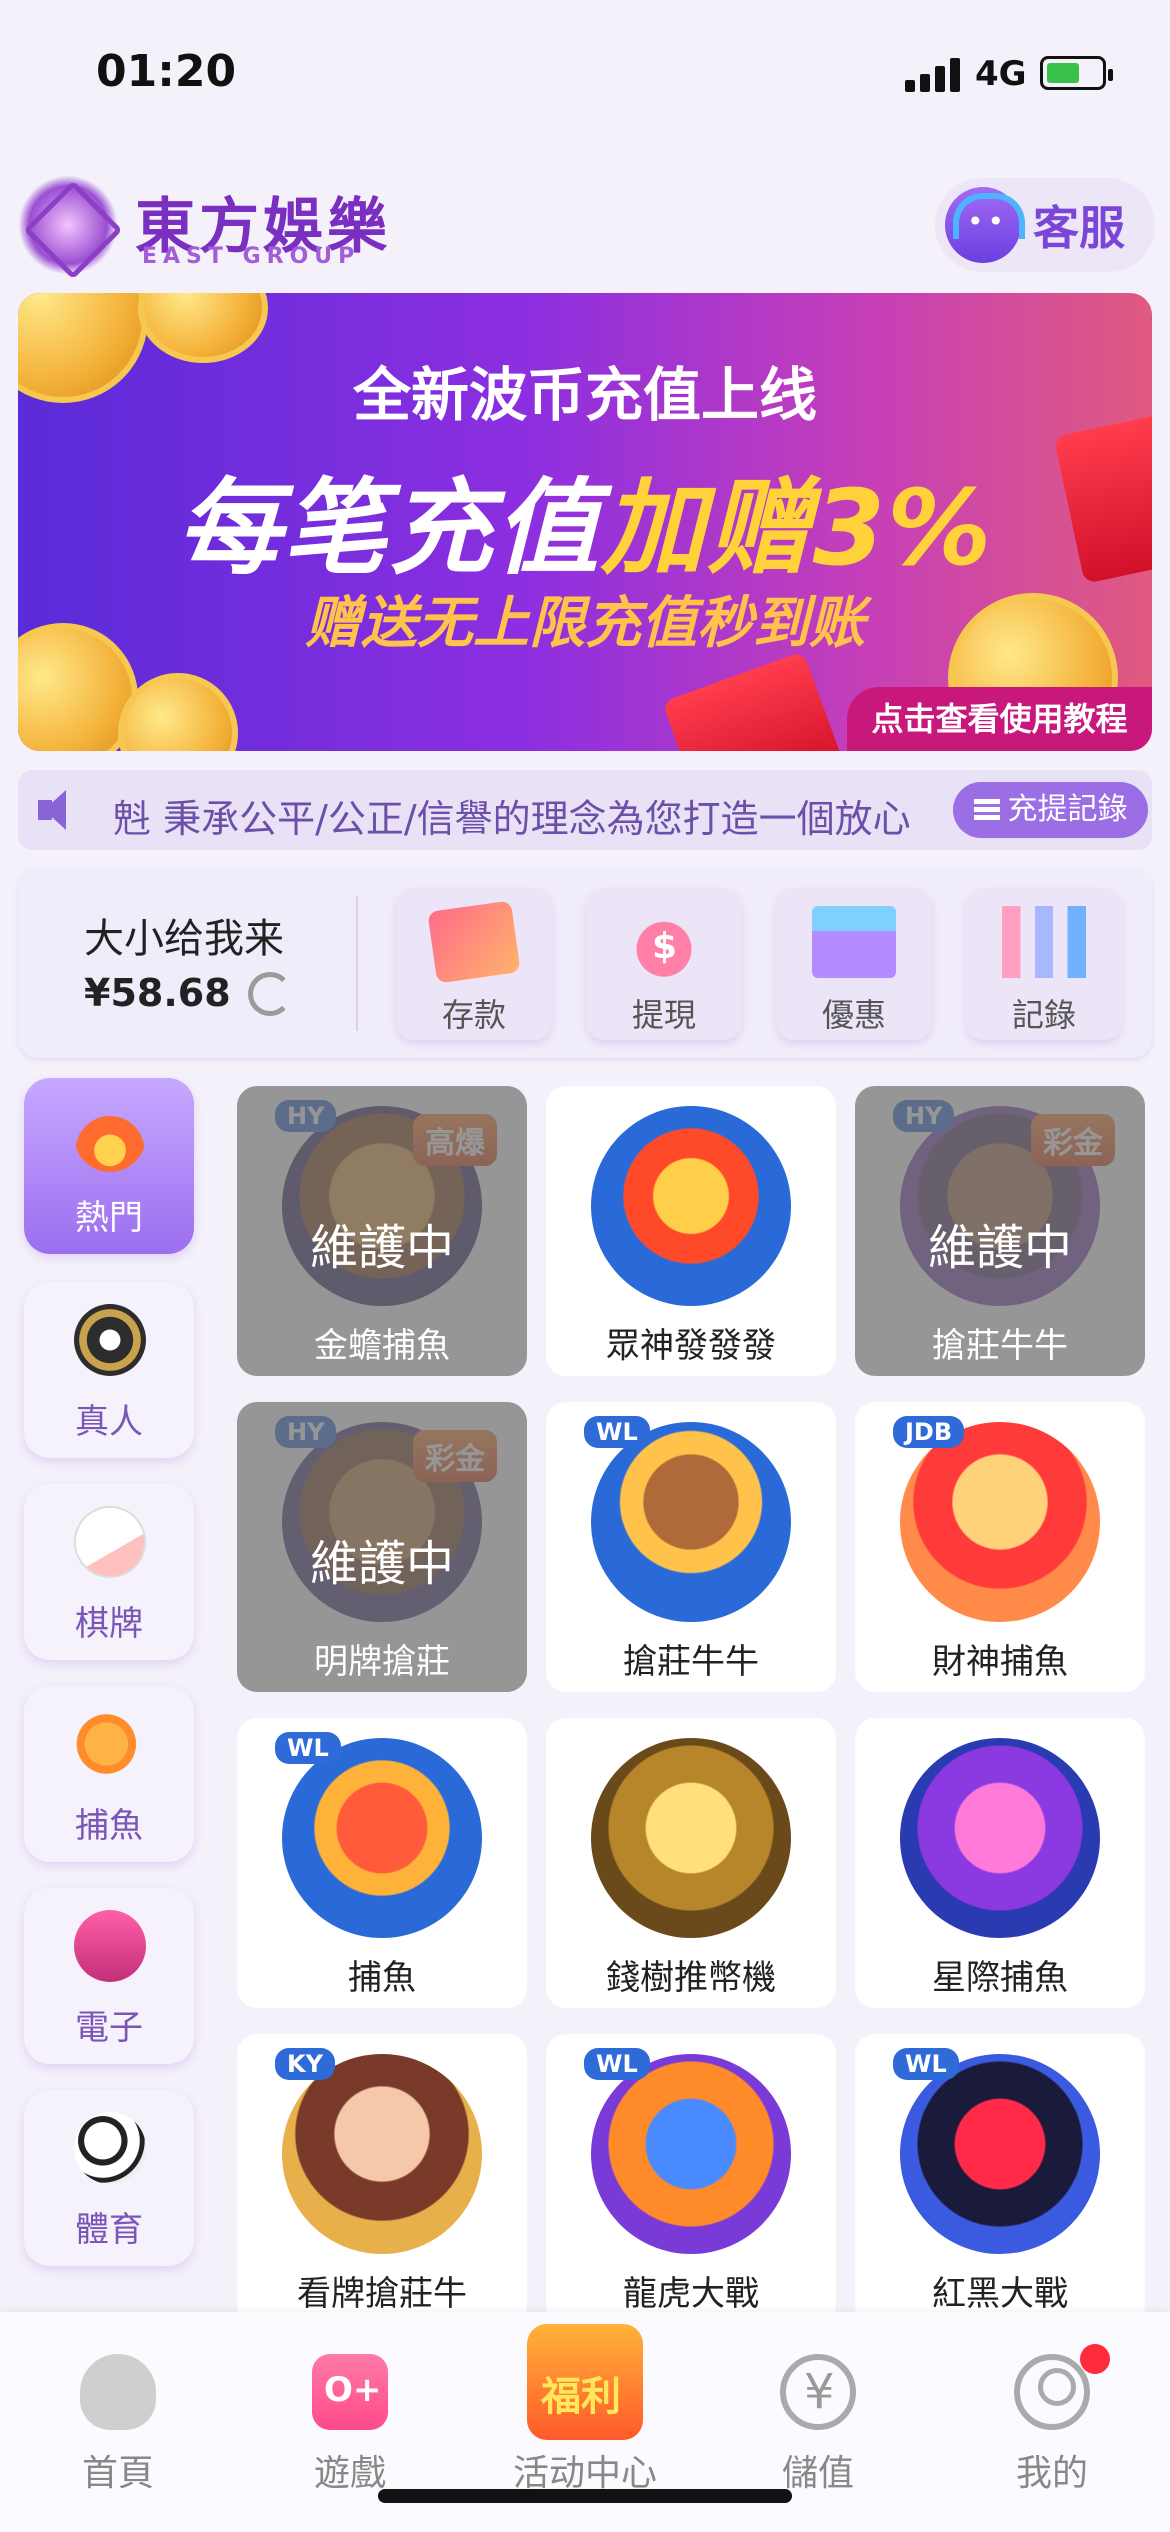 Image resolution: width=1170 pixels, height=2532 pixels. I want to click on game-name: 捕魚, so click(382, 1978).